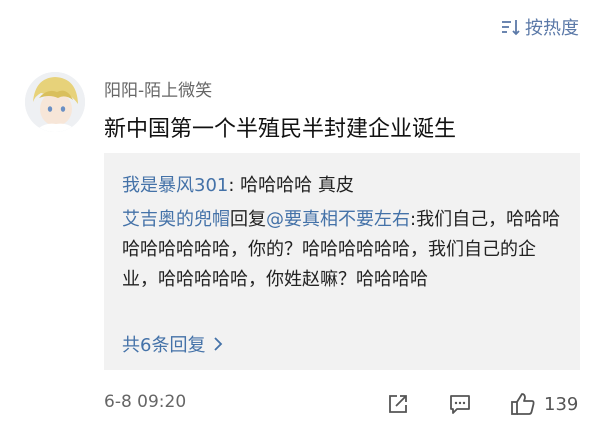 This screenshot has height=428, width=600. I want to click on reply-item: 我是暴风301: 哈哈哈哈 真皮, so click(238, 184).